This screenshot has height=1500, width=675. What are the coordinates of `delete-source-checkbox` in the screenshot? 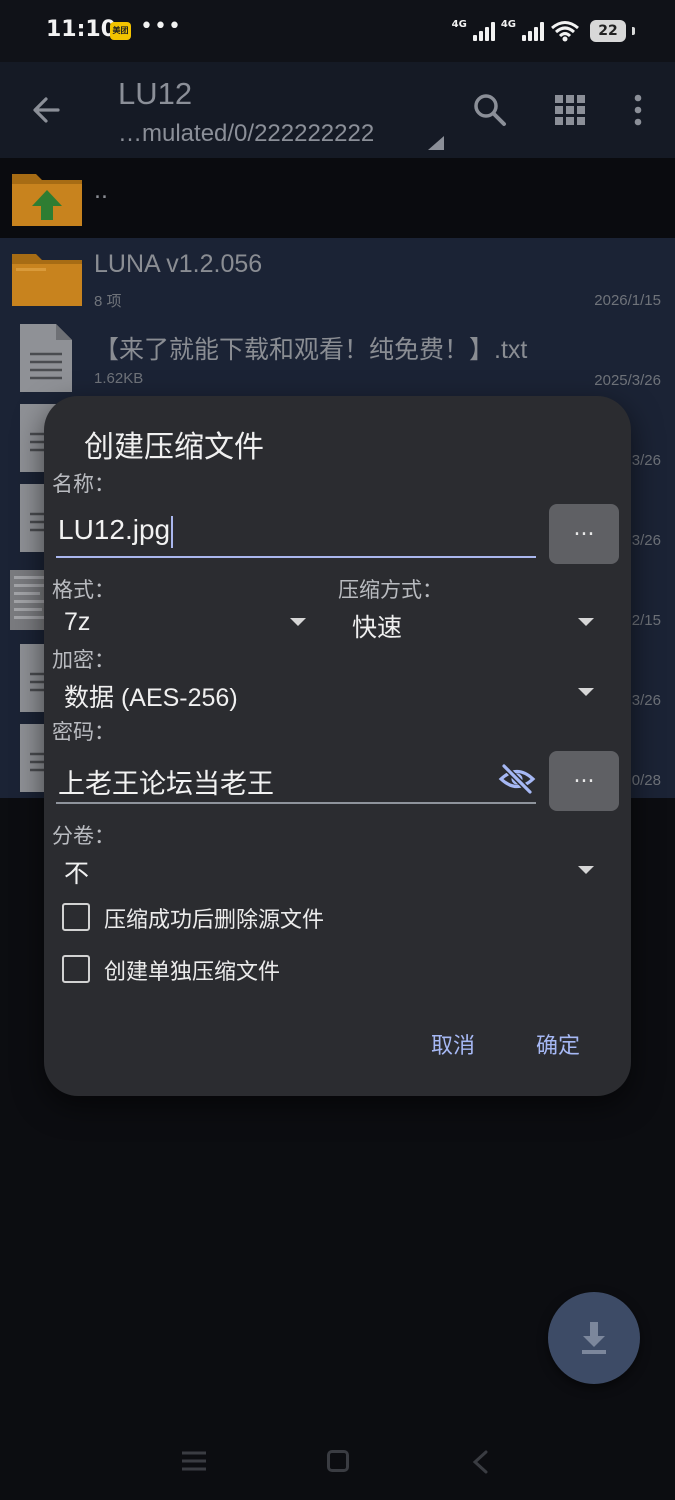 It's located at (76, 917).